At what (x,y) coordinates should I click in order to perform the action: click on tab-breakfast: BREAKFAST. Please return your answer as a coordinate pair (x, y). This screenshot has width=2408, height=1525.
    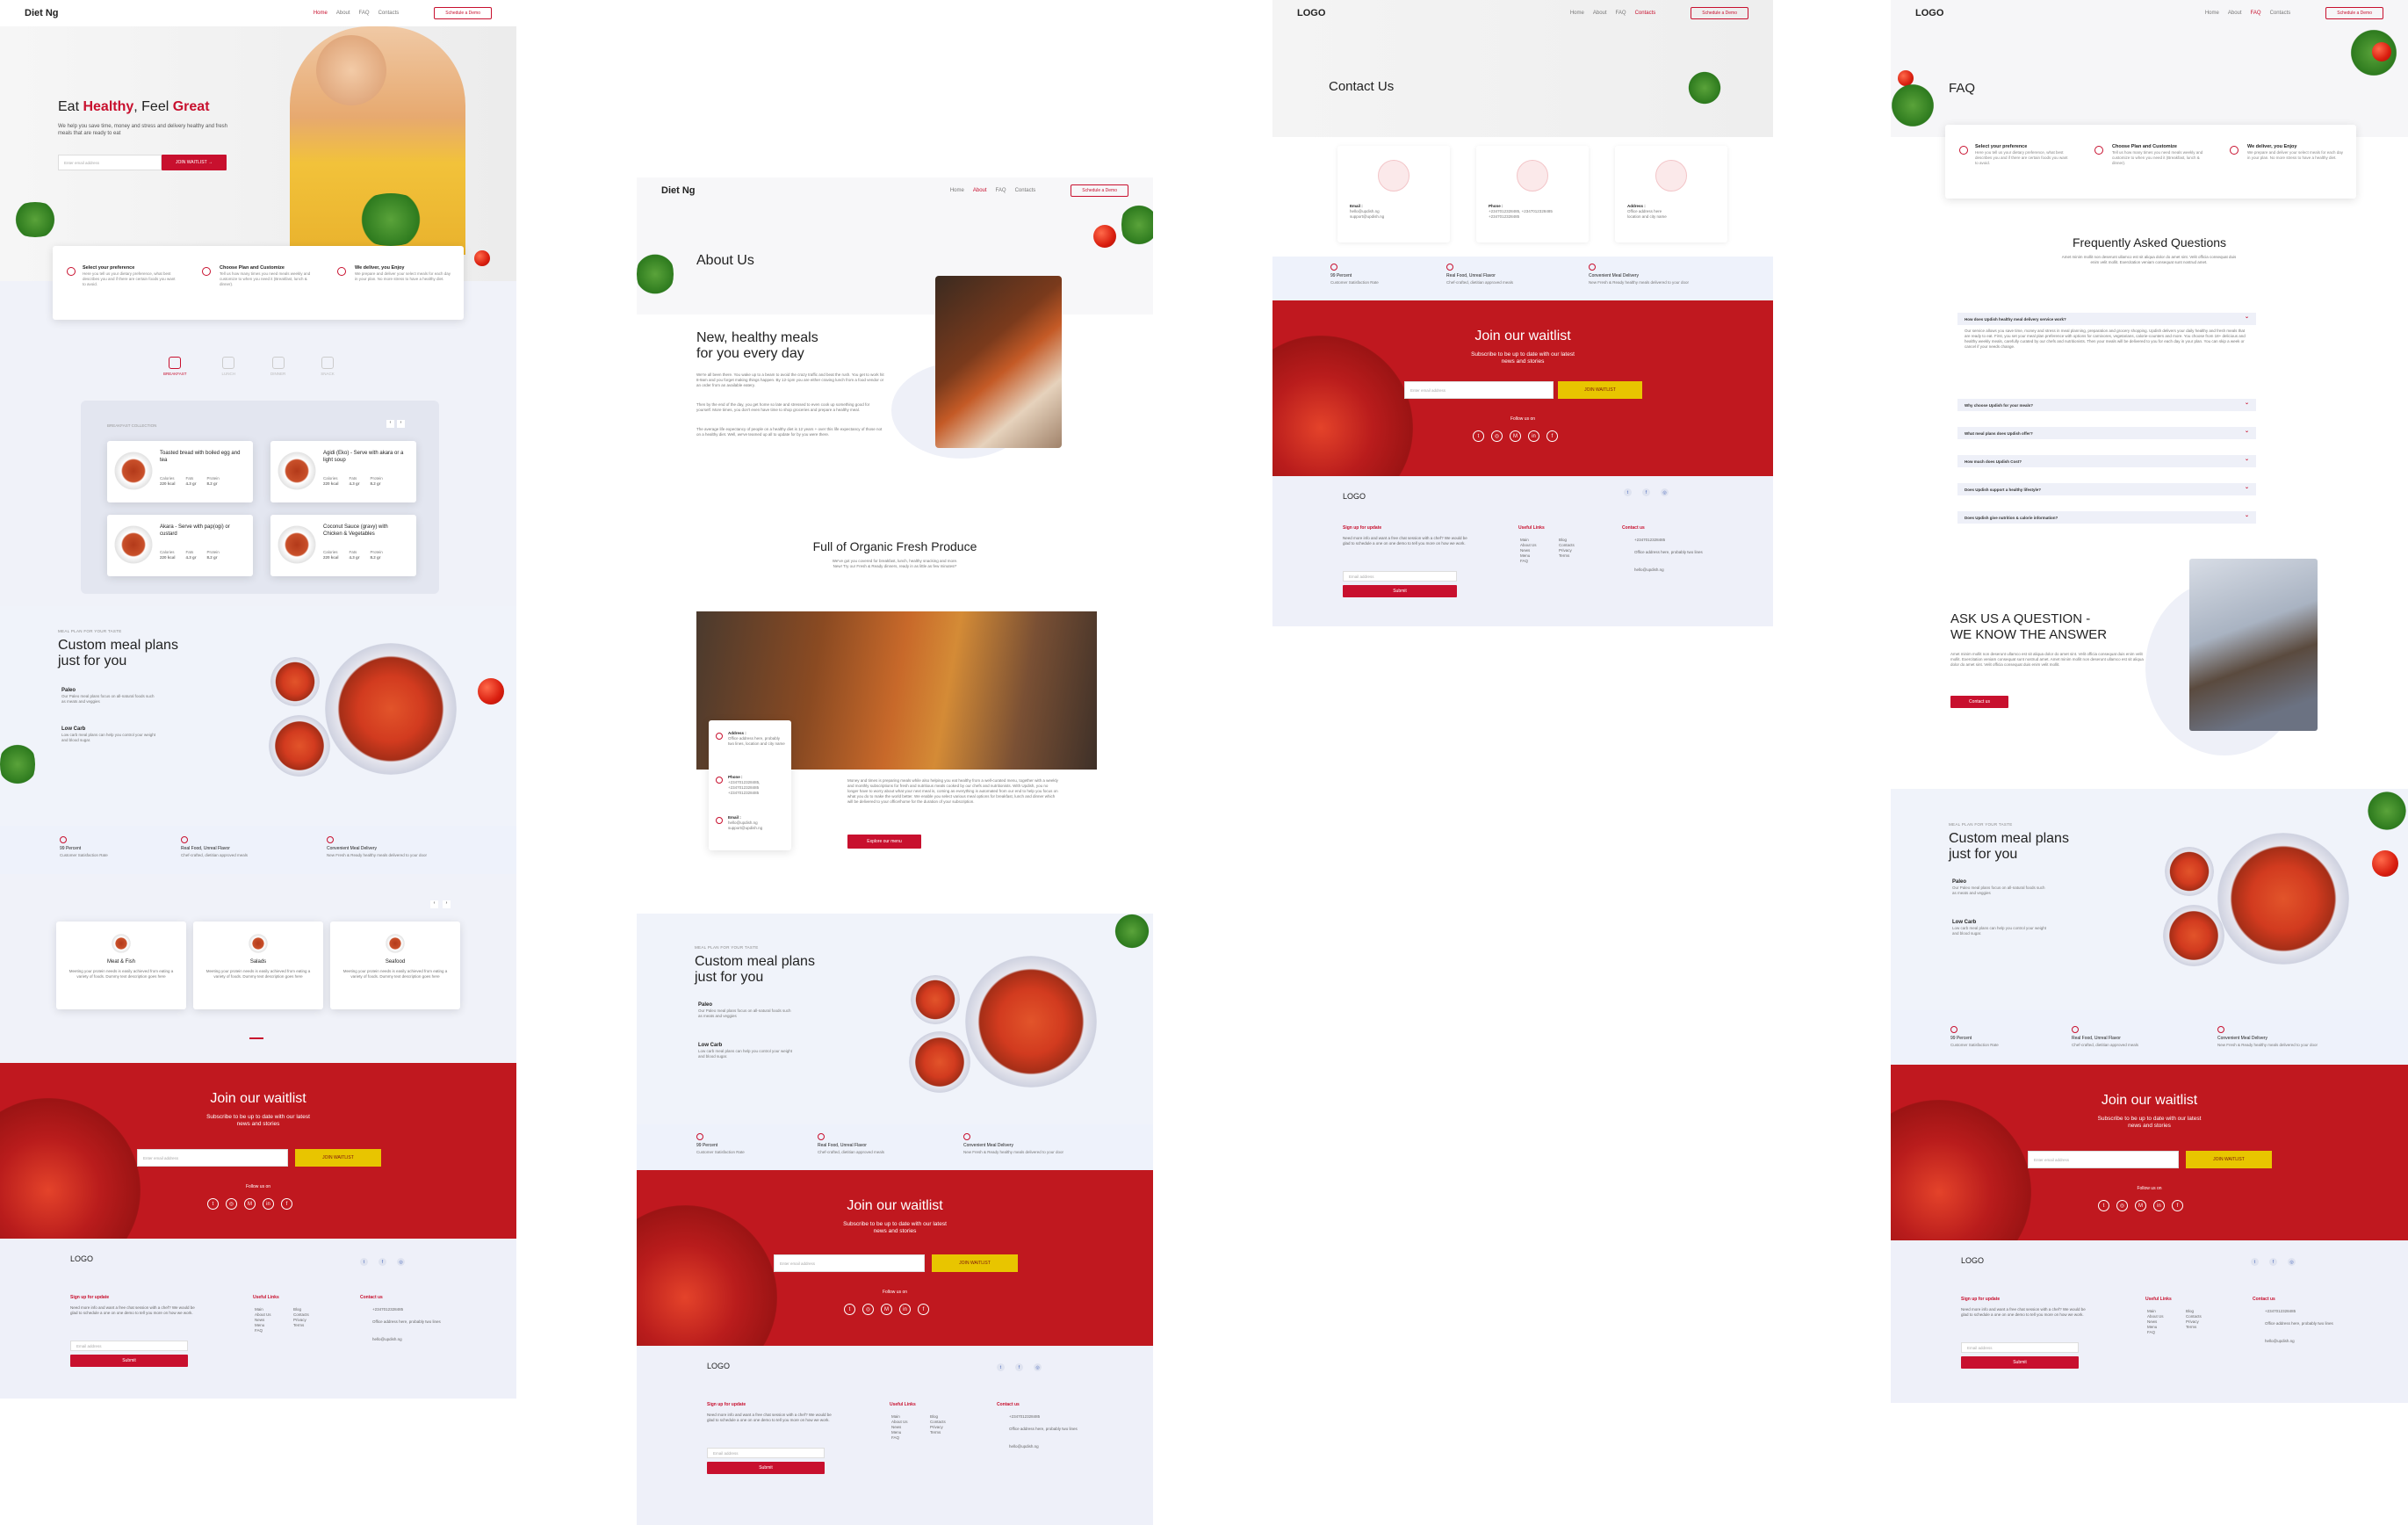
    Looking at the image, I should click on (175, 366).